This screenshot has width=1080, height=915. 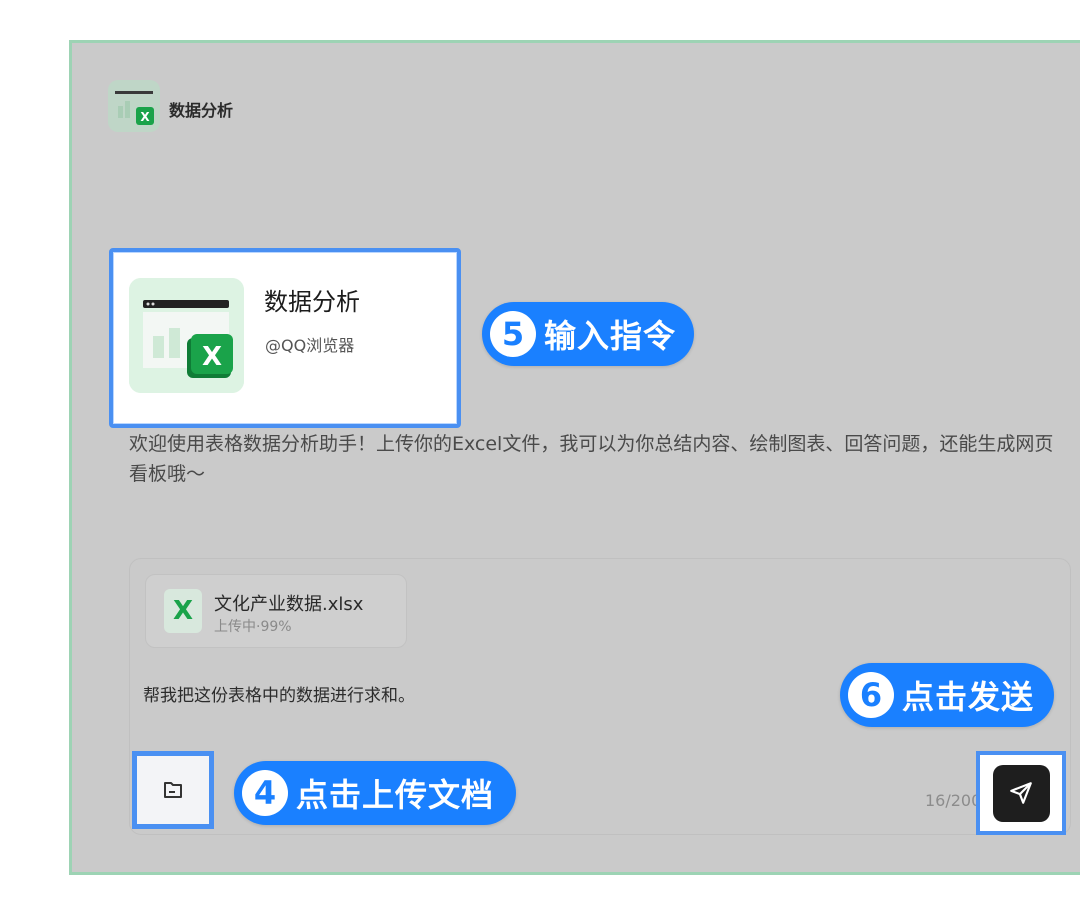 I want to click on attached-file-card: X 文化产业数据.xlsx 上传中·99%, so click(x=276, y=611).